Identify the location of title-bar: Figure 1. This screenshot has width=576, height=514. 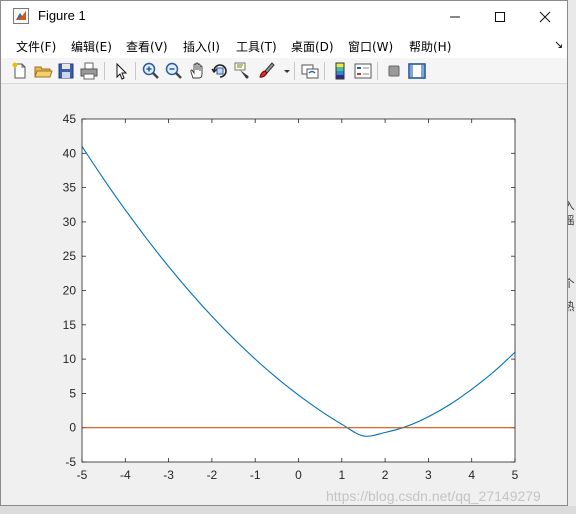
(284, 16).